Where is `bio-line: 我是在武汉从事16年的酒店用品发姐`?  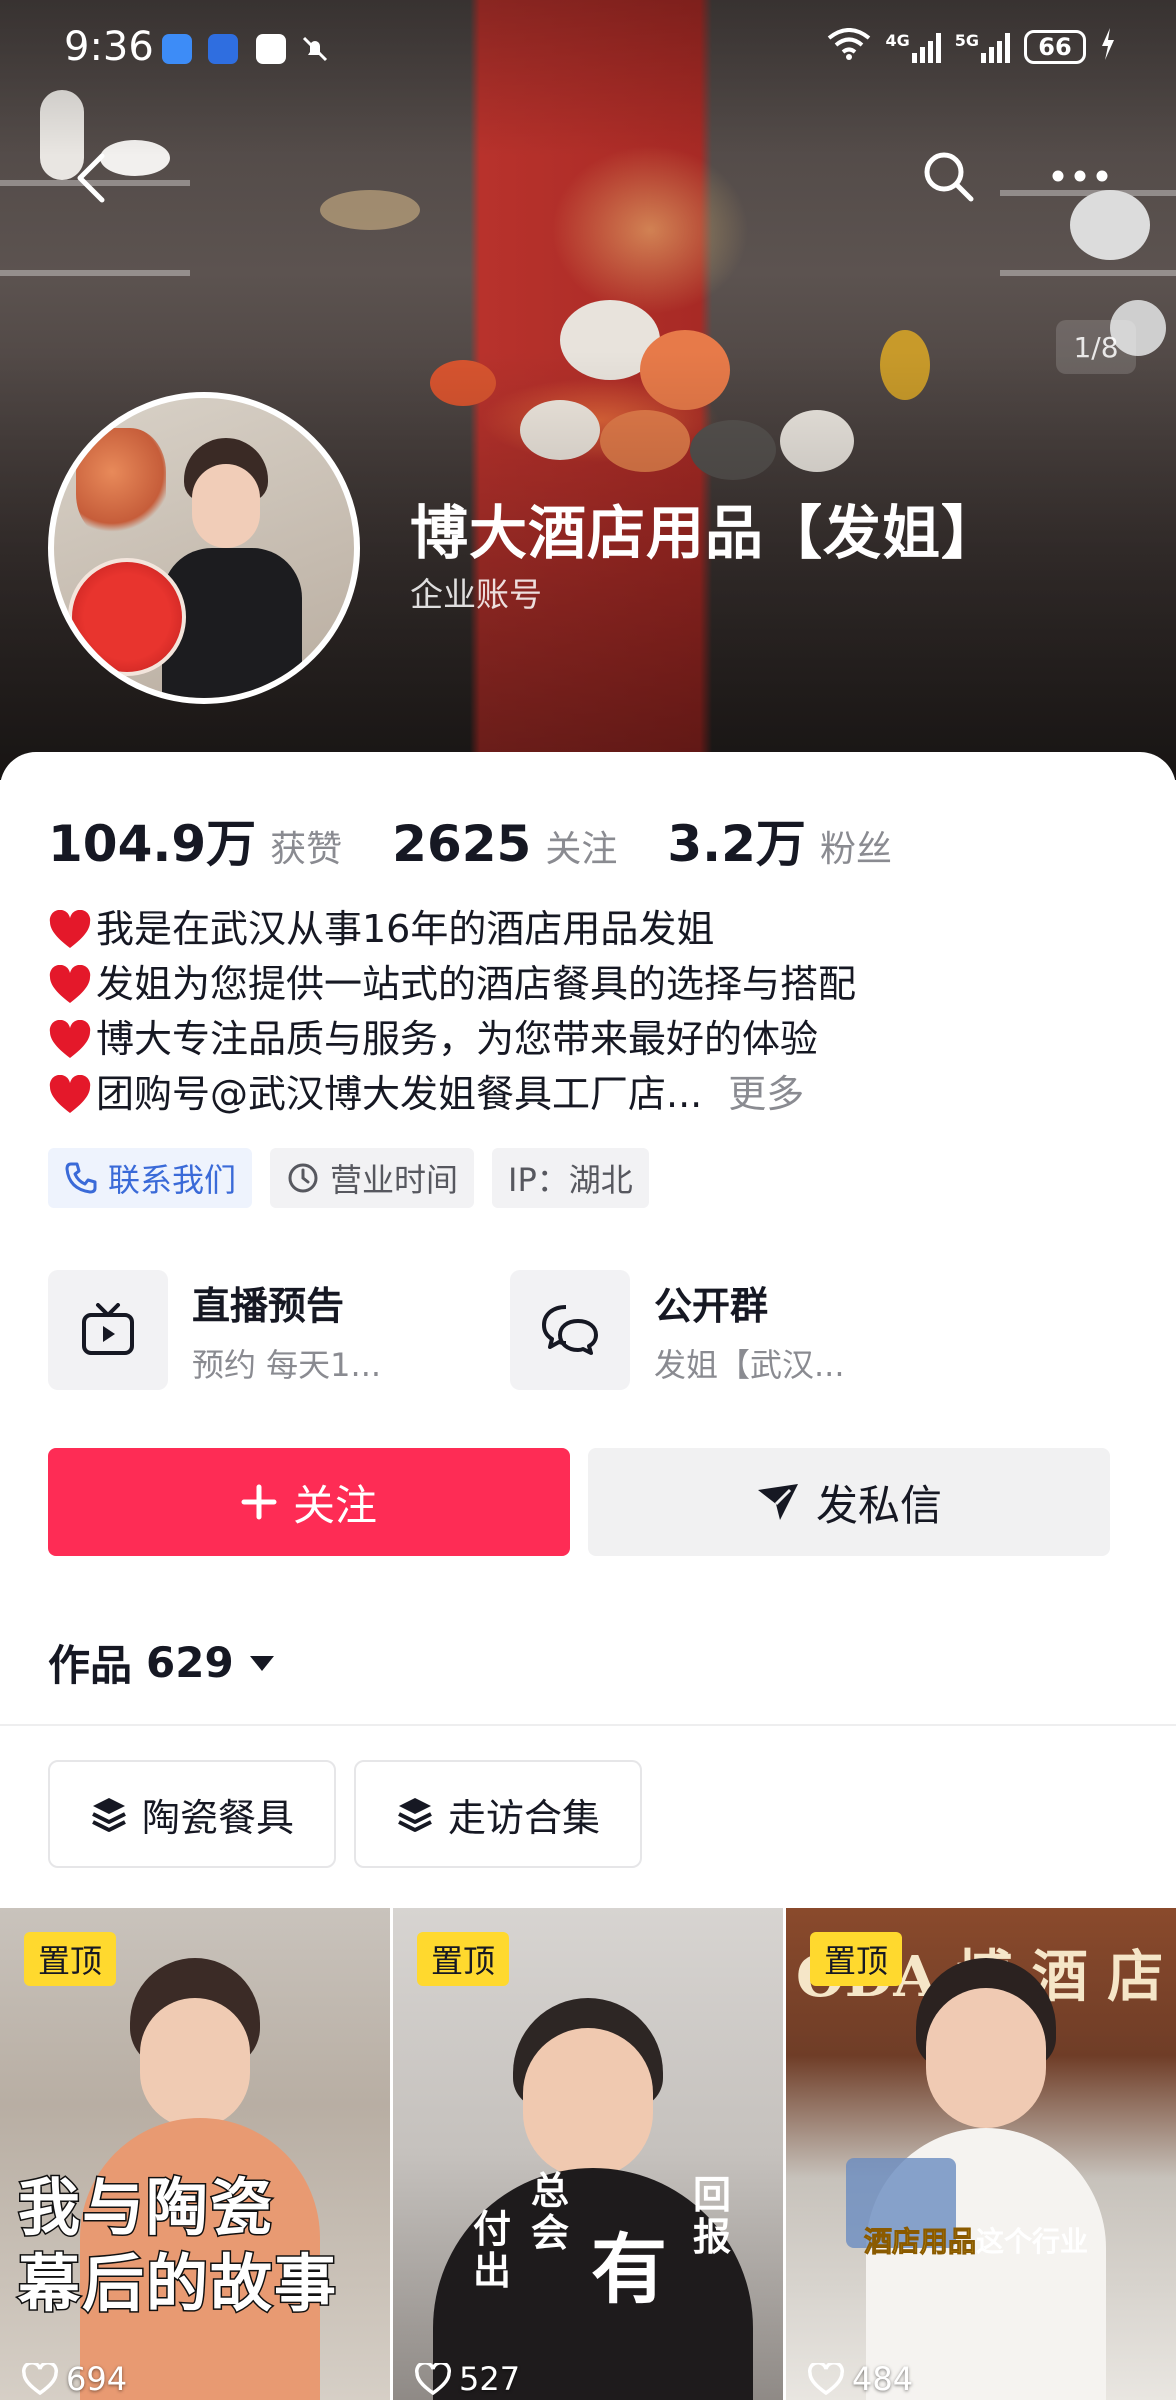
bio-line: 我是在武汉从事16年的酒店用品发姐 is located at coordinates (588, 929).